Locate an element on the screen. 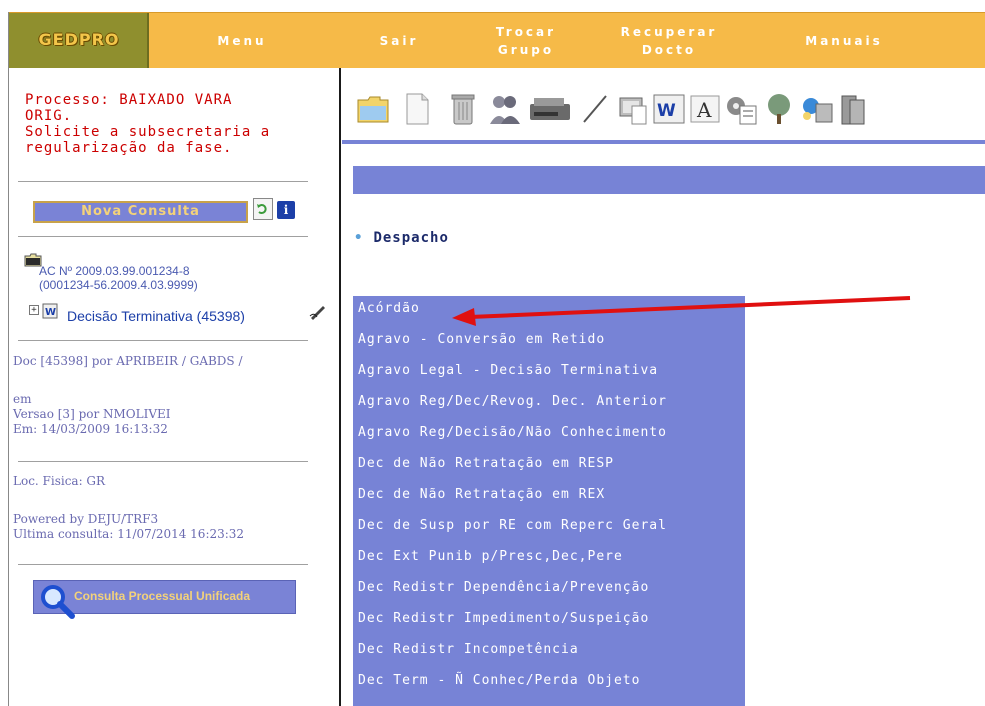 This screenshot has width=985, height=706. status-line: Solicite a subsecretaria a is located at coordinates (148, 132).